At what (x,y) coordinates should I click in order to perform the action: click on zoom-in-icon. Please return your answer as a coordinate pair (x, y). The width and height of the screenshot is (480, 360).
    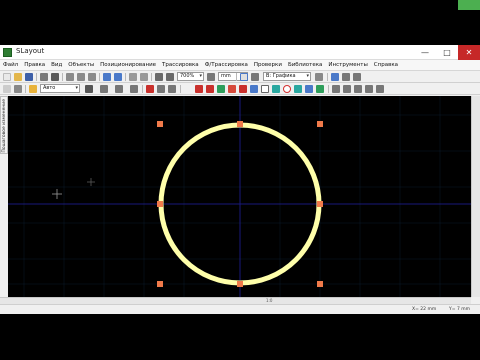
    Looking at the image, I should click on (159, 77).